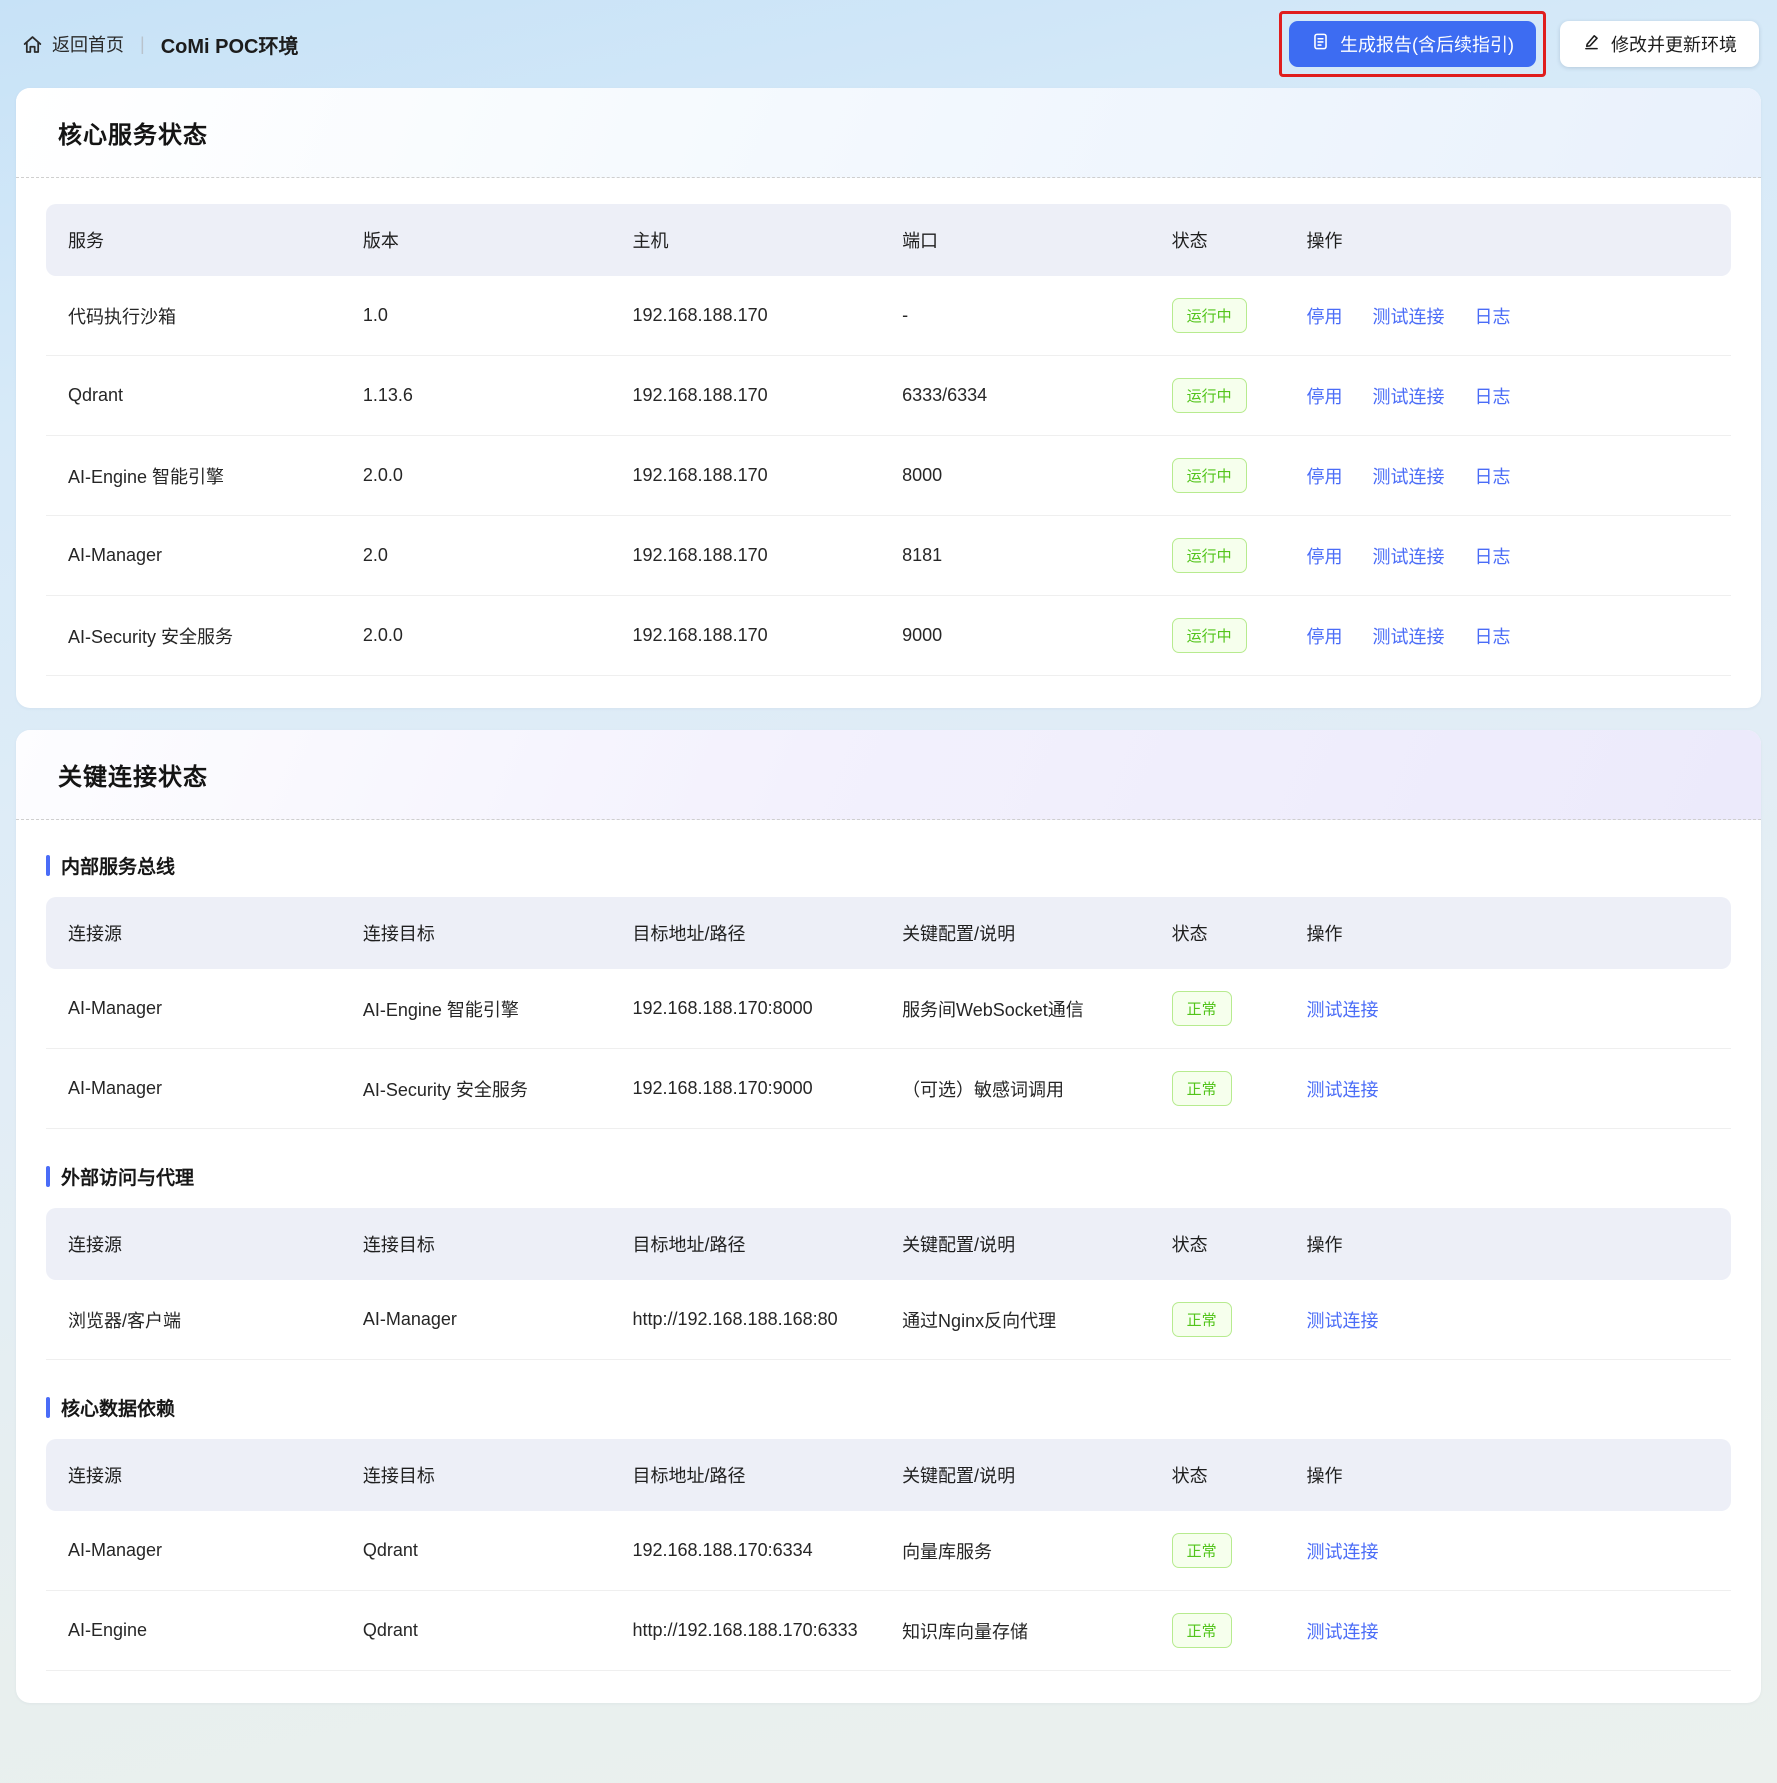 The image size is (1777, 1783). What do you see at coordinates (380, 241) in the screenshot?
I see `column-header: 版本` at bounding box center [380, 241].